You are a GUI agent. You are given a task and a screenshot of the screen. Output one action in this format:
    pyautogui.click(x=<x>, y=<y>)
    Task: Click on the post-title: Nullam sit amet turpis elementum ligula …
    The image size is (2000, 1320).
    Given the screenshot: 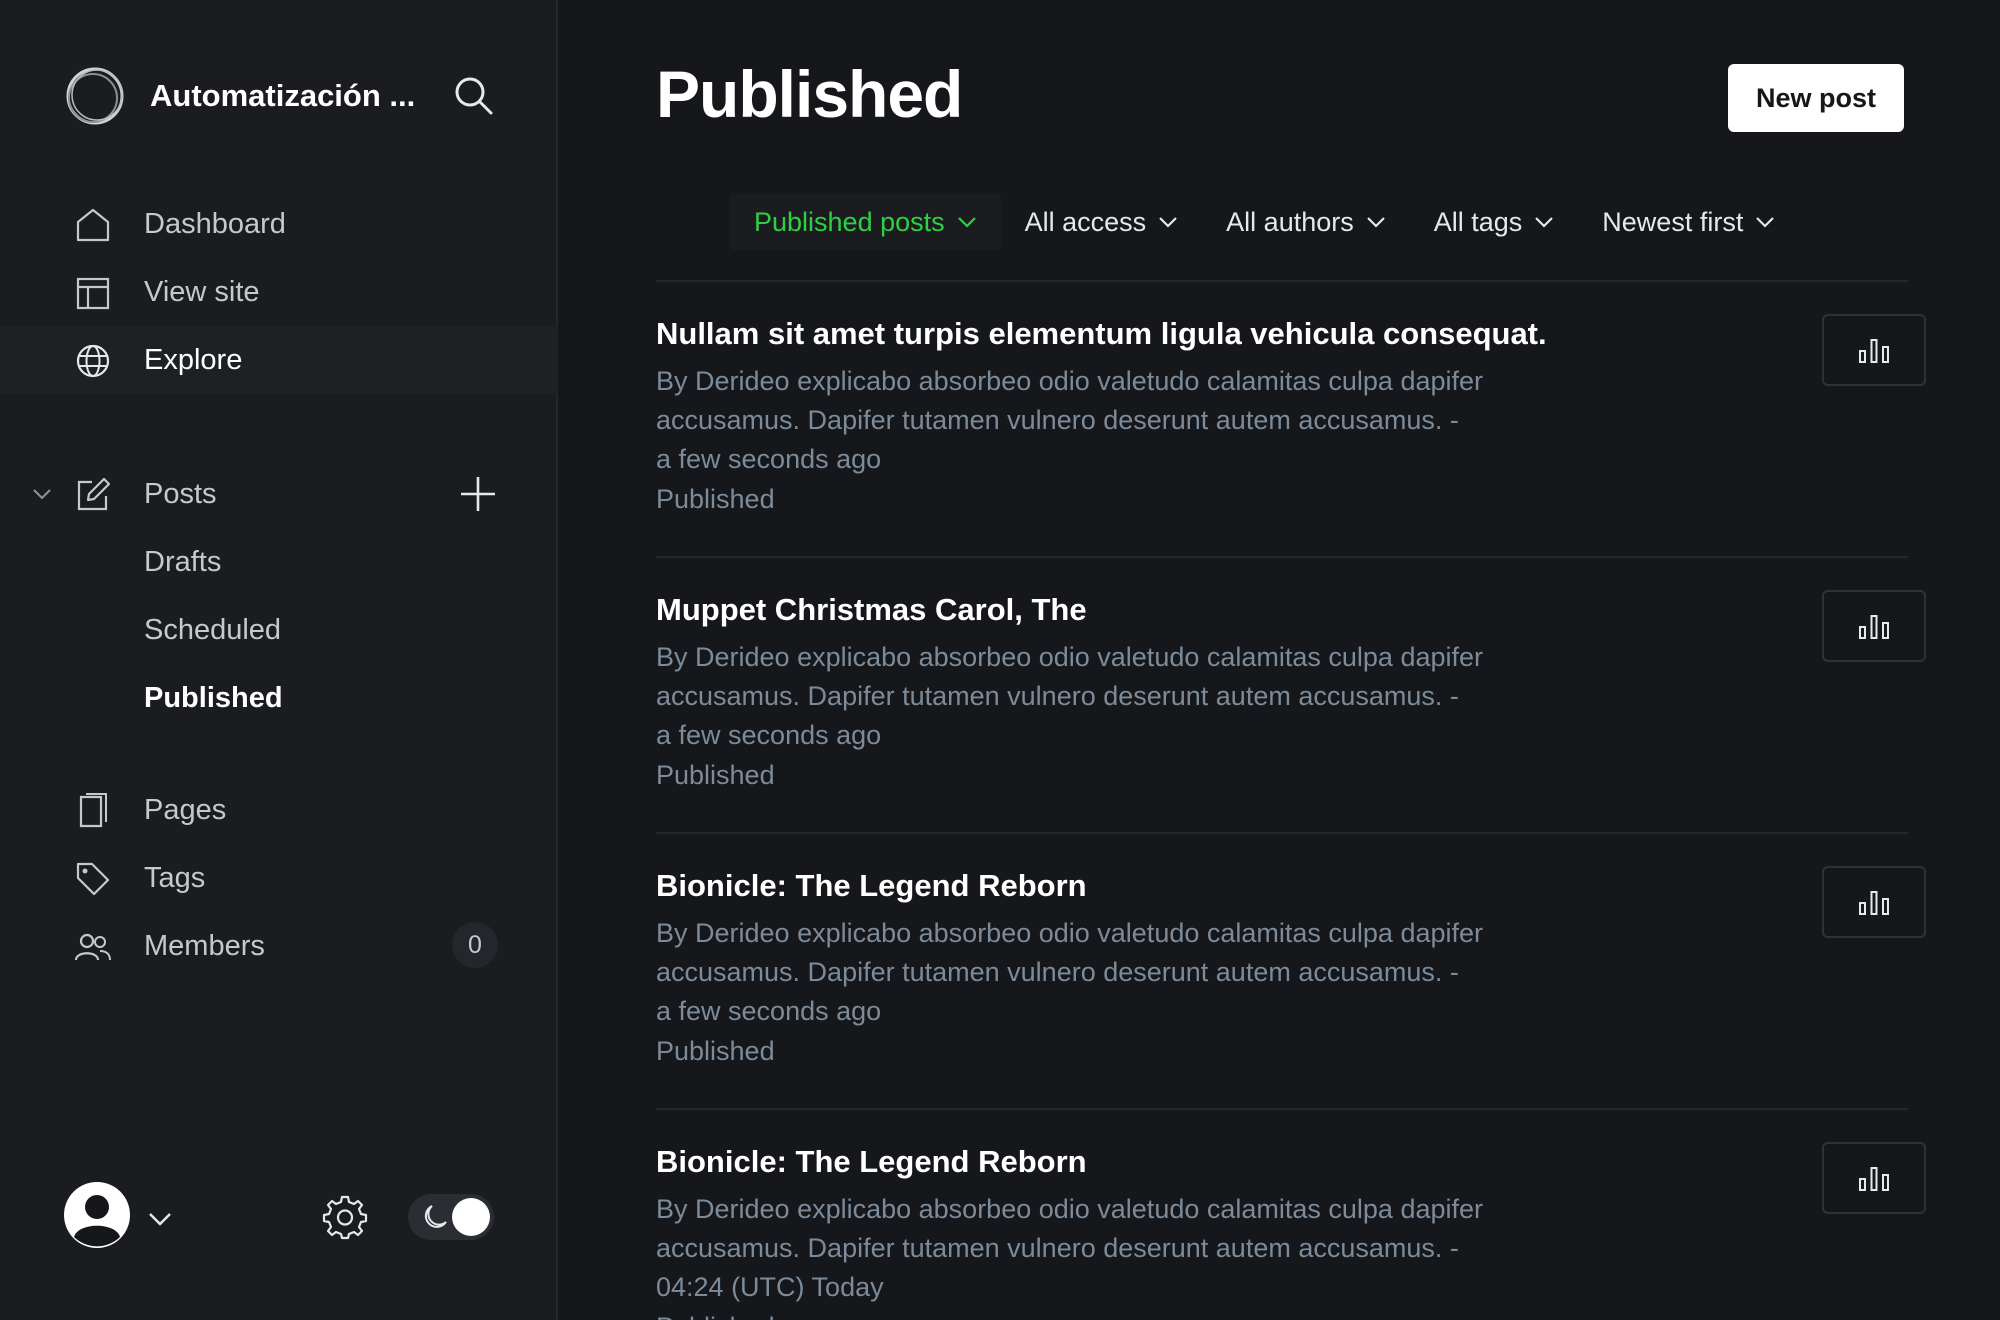 What is the action you would take?
    pyautogui.click(x=1101, y=333)
    